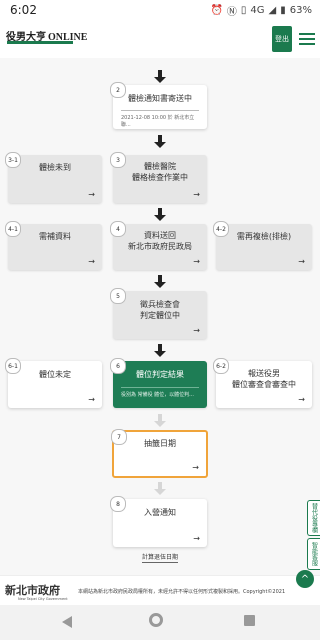 Image resolution: width=320 pixels, height=640 pixels. Describe the element at coordinates (55, 374) in the screenshot. I see `step-title: 體位未定` at that location.